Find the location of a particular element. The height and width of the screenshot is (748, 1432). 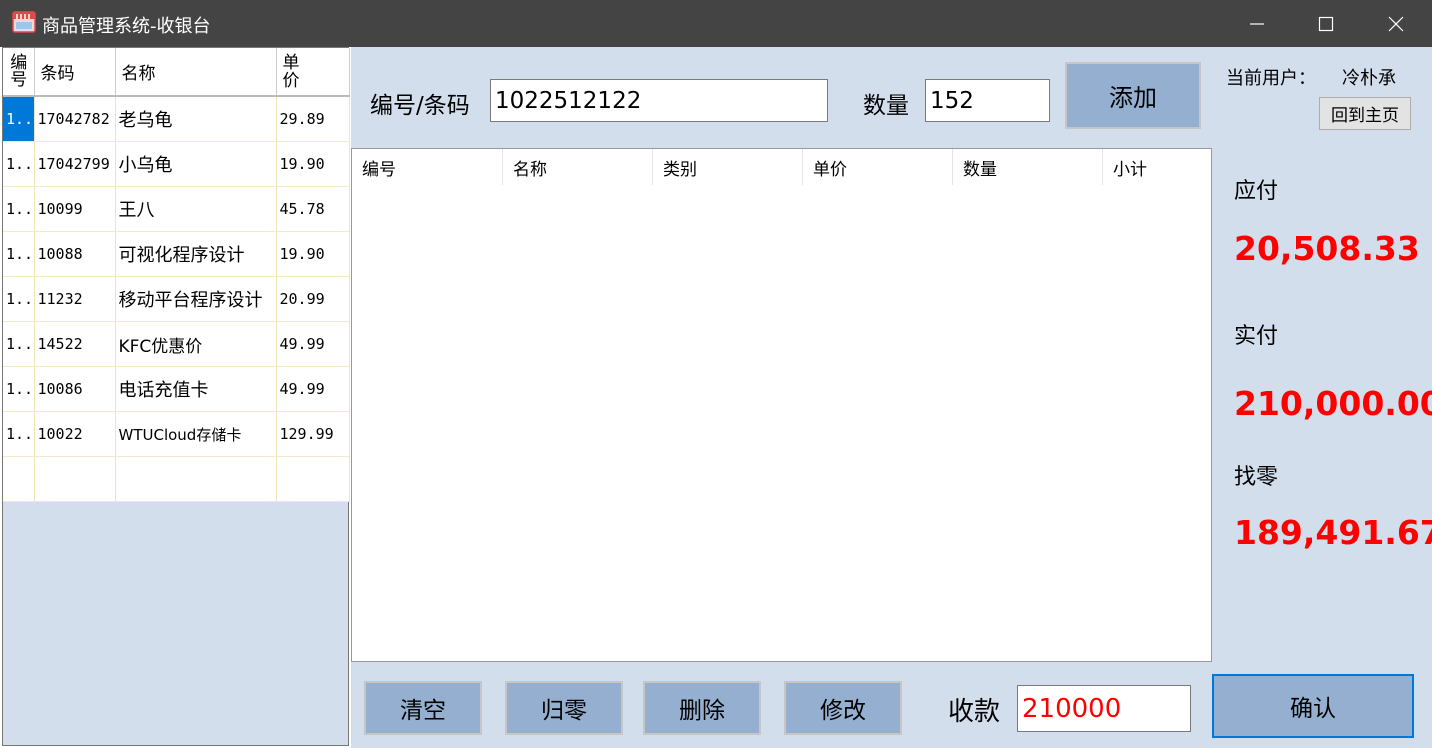

reset-button: 归零 is located at coordinates (564, 708).